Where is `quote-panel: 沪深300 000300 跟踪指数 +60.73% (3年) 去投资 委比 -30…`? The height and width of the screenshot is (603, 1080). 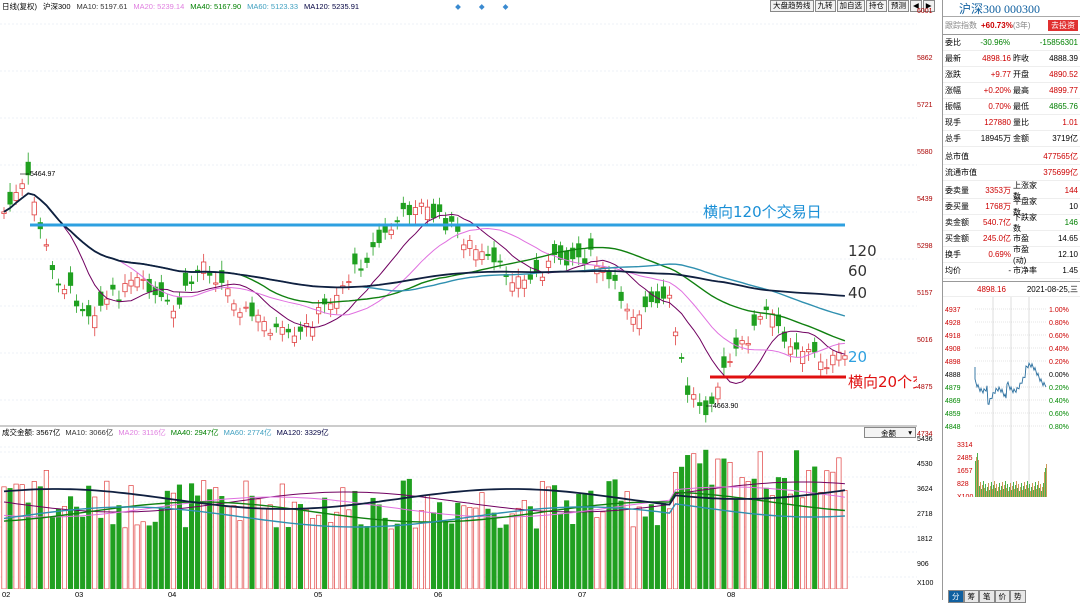
quote-panel: 沪深300 000300 跟踪指数 +60.73% (3年) 去投资 委比 -30… is located at coordinates (1011, 300).